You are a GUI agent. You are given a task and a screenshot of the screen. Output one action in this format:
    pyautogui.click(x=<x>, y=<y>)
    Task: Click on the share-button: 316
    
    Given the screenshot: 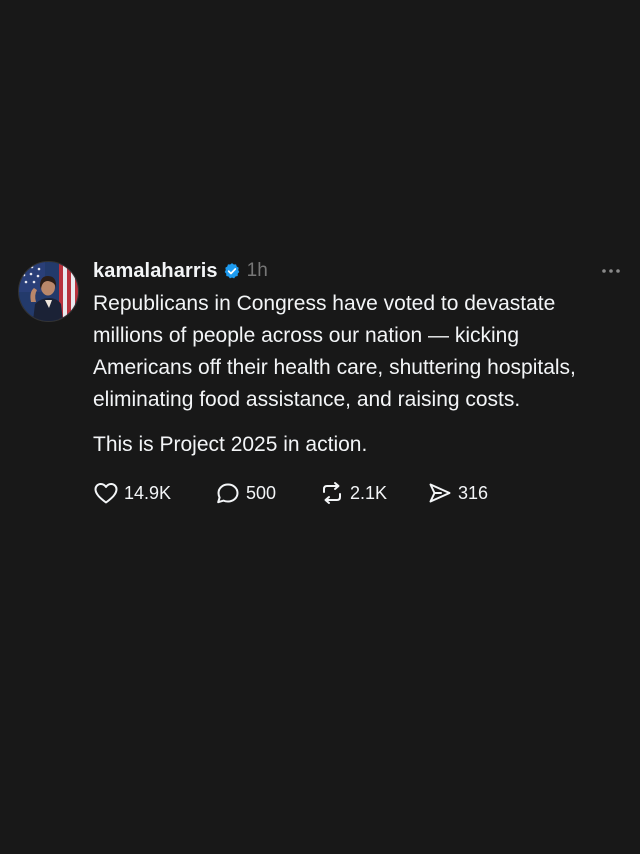 What is the action you would take?
    pyautogui.click(x=467, y=493)
    